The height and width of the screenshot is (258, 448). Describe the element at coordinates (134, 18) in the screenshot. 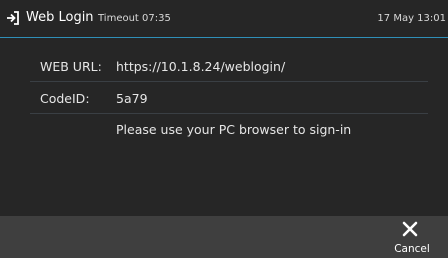

I see `timeout-countdown: Timeout 07:35` at that location.